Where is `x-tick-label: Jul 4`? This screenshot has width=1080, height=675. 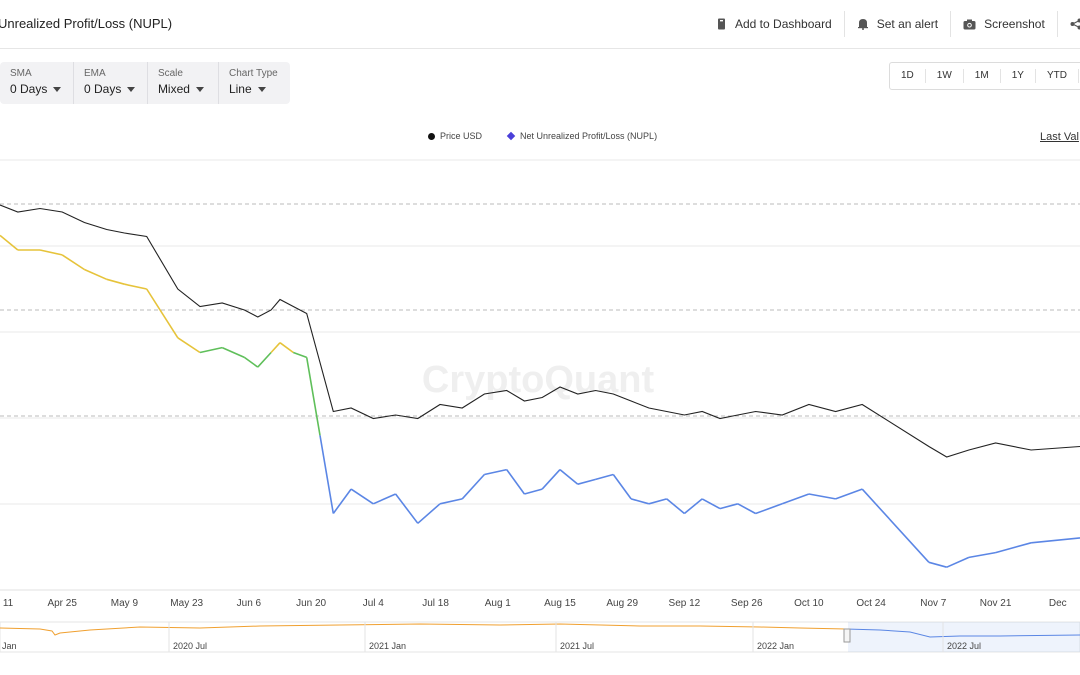
x-tick-label: Jul 4 is located at coordinates (374, 603).